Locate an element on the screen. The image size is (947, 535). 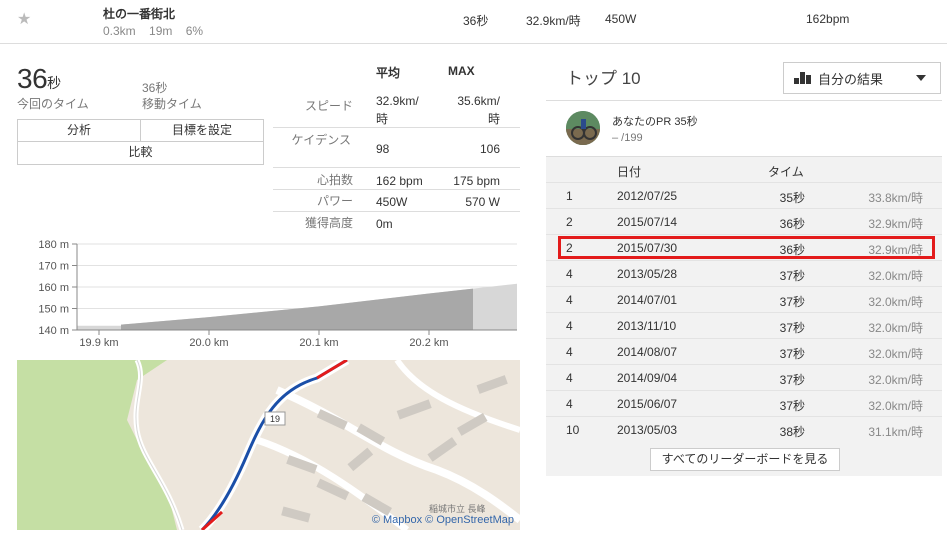
stat-row-power: パワー 450W 570 W is located at coordinates (396, 203).